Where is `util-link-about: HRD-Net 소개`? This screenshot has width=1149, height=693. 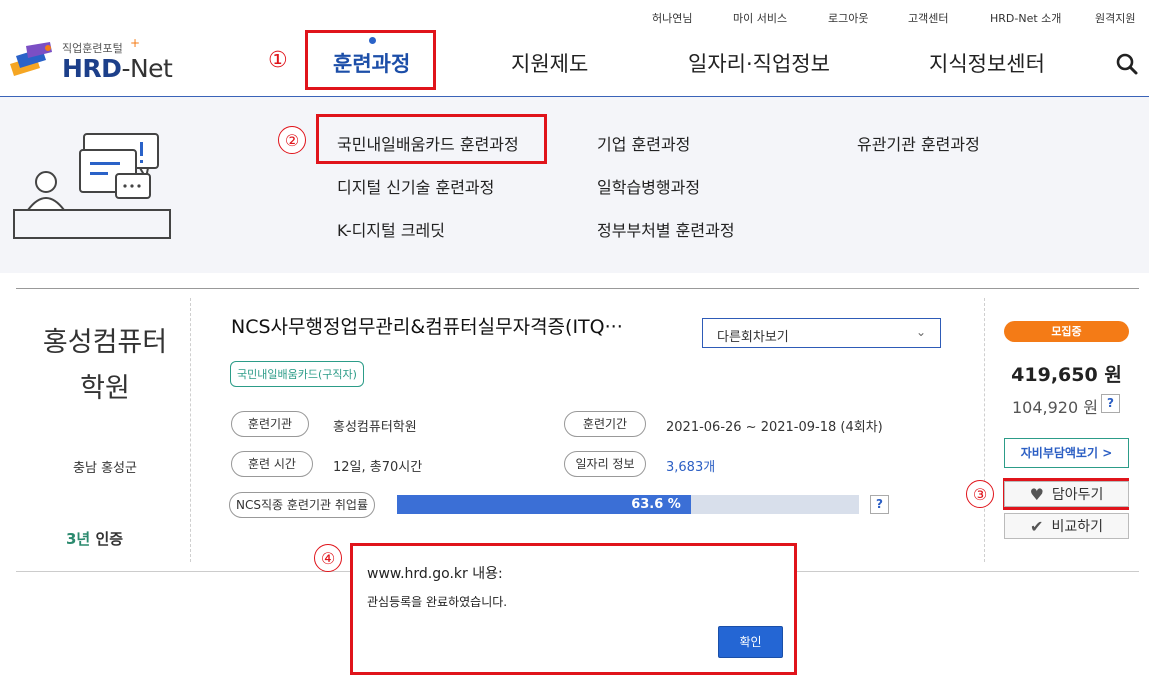 util-link-about: HRD-Net 소개 is located at coordinates (1025, 18).